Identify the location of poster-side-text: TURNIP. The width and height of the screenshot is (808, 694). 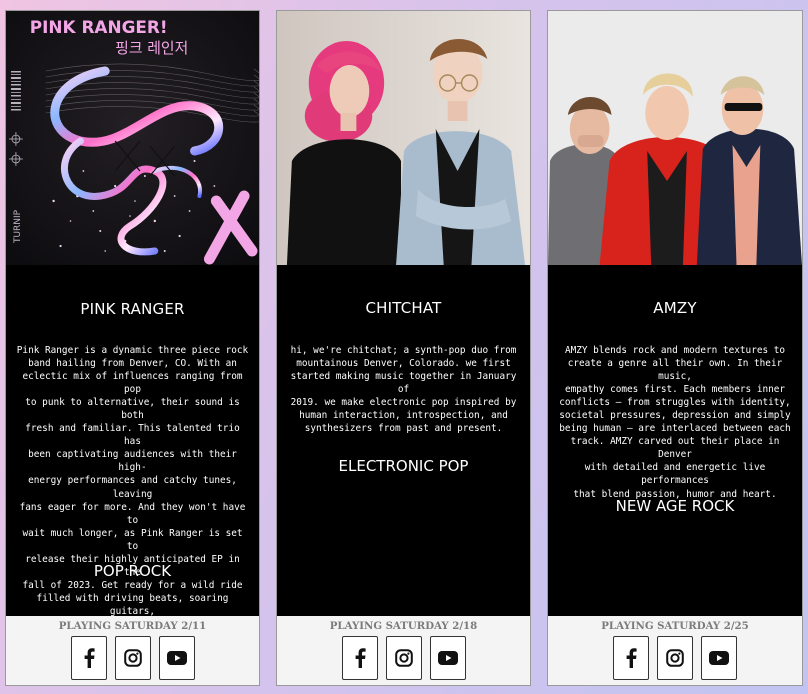
(18, 226).